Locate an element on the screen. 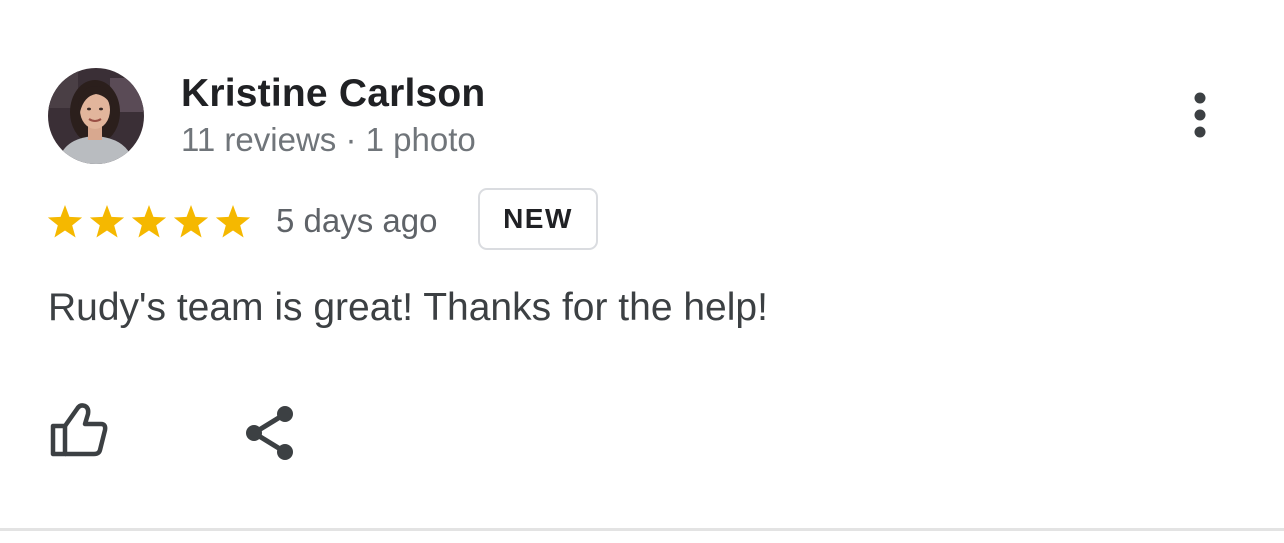  author-name: Kristine Carlson is located at coordinates (333, 94).